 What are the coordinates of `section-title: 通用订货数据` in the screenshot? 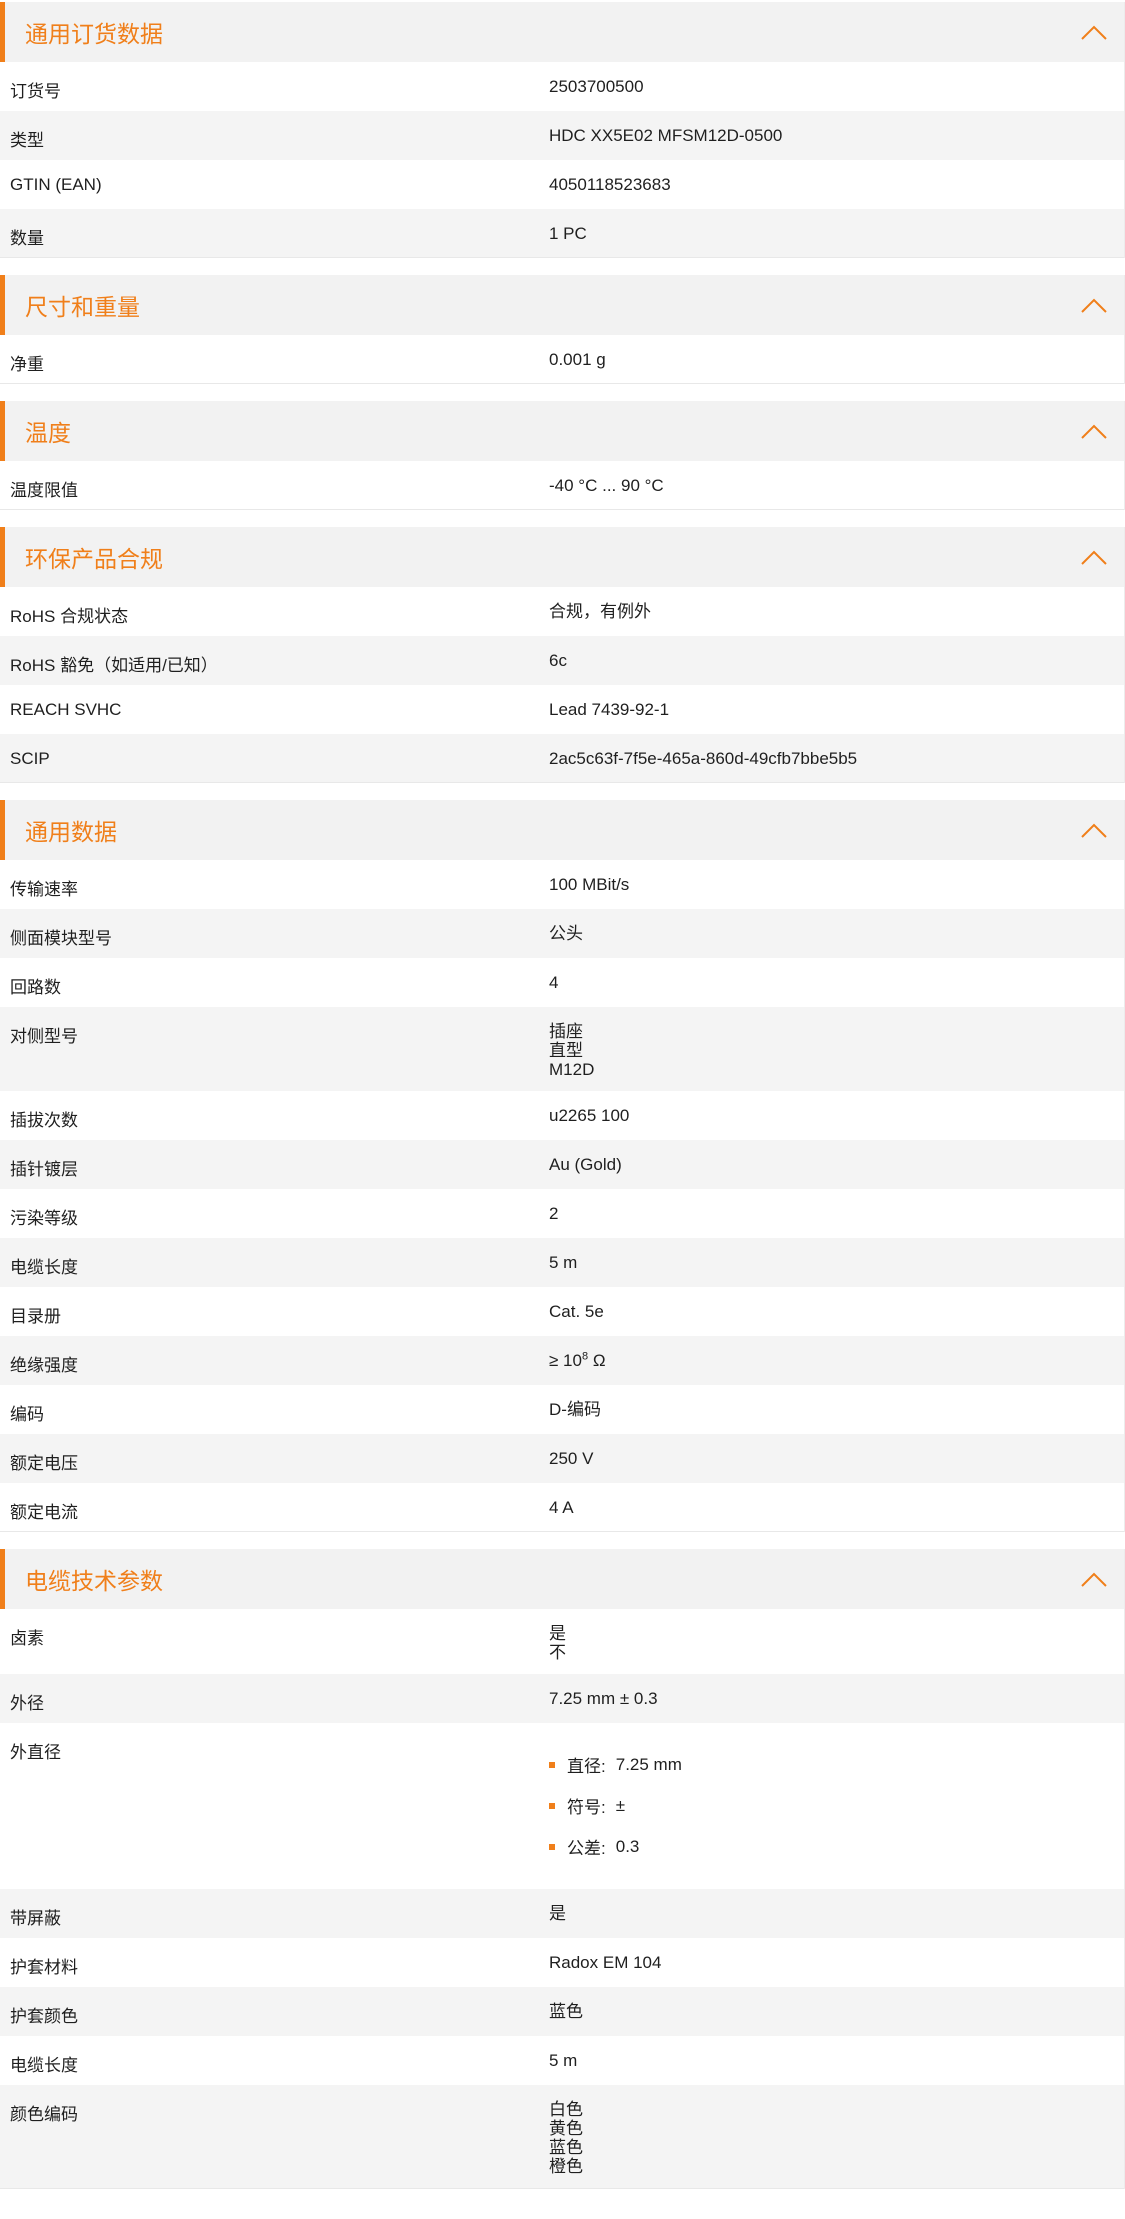 It's located at (94, 34).